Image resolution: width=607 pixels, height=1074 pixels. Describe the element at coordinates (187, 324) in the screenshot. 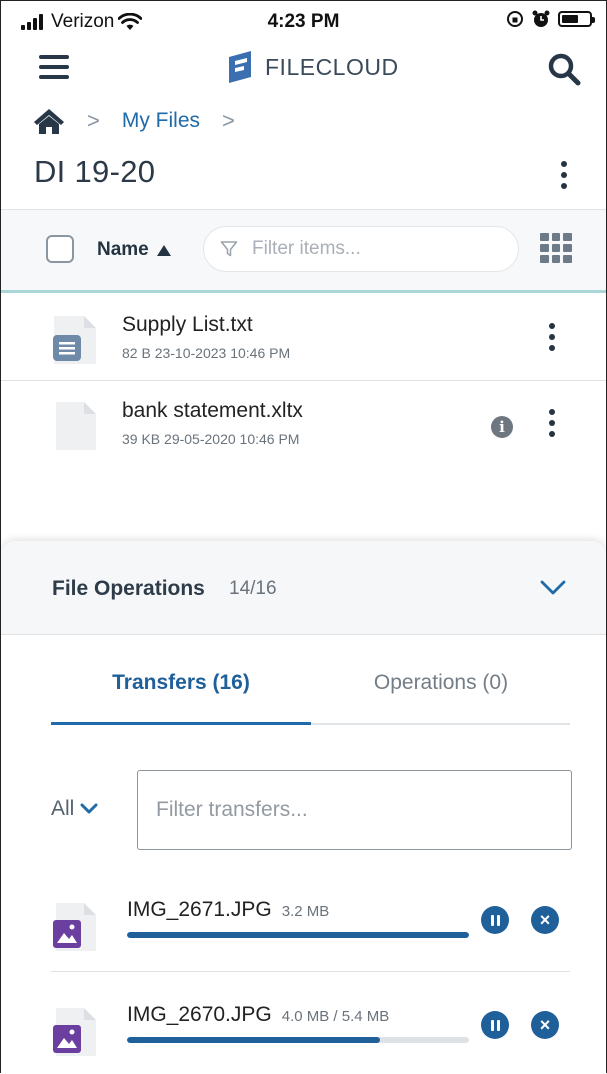

I see `file-name: Supply List.txt` at that location.